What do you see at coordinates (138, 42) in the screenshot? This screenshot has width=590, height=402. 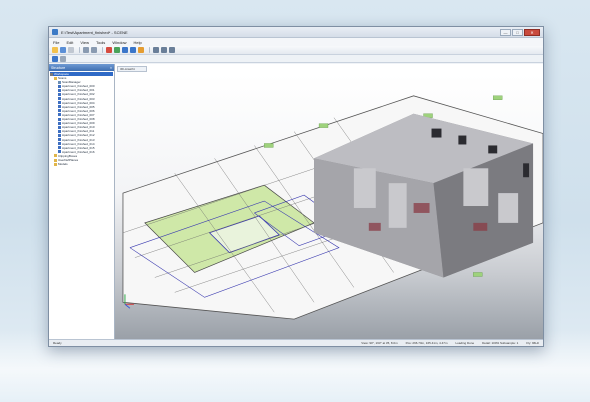 I see `menu-help: Help` at bounding box center [138, 42].